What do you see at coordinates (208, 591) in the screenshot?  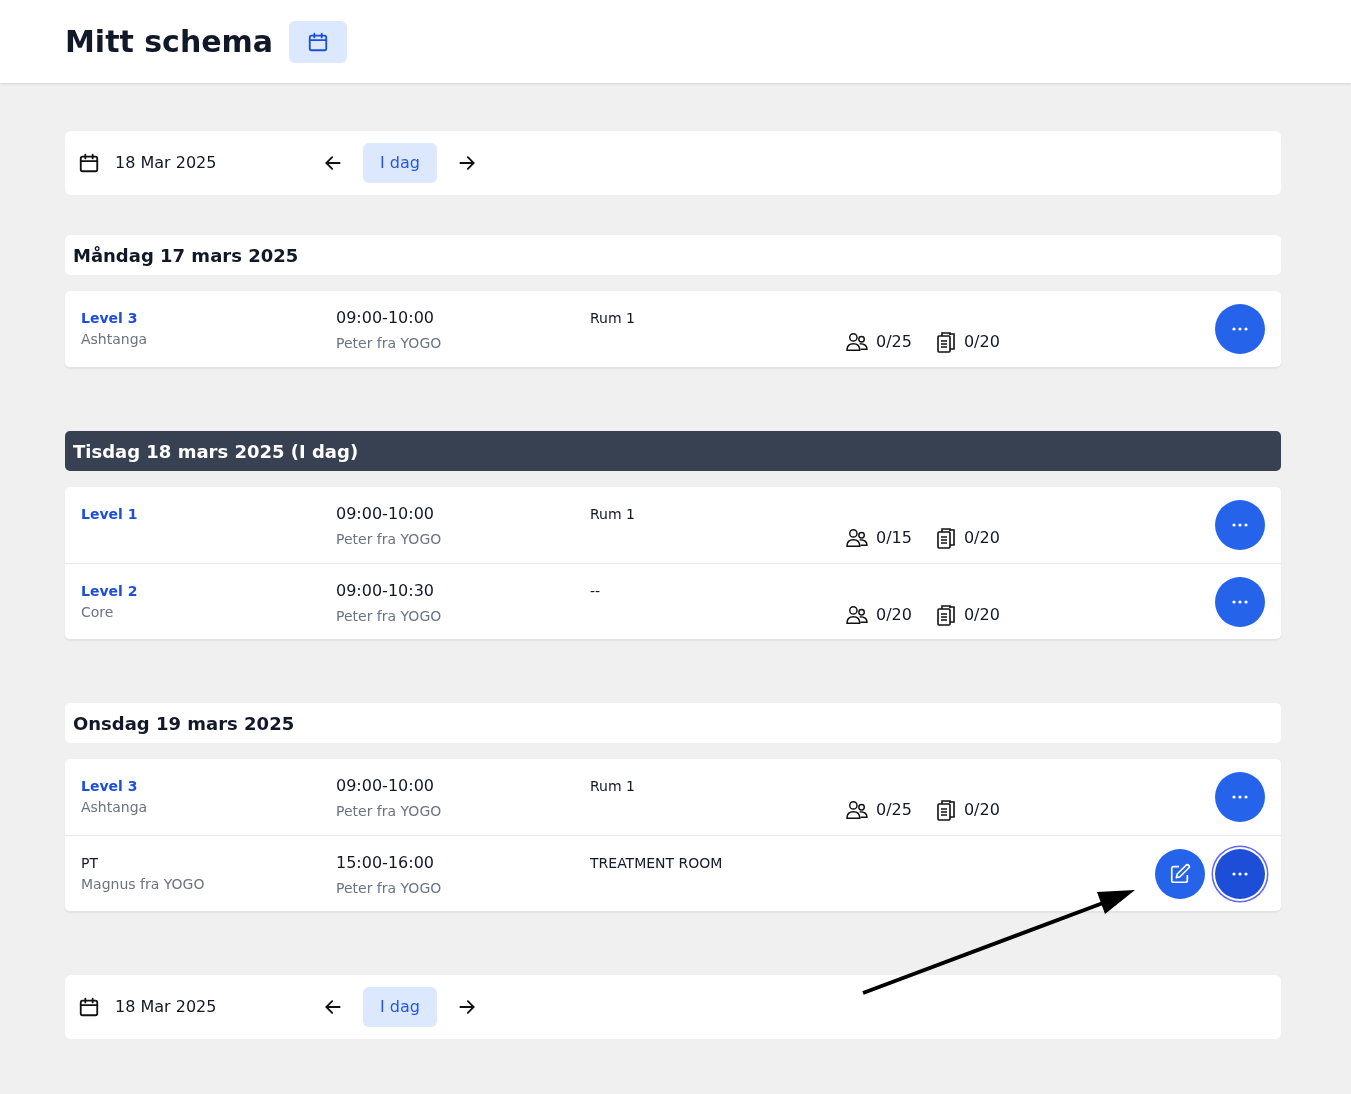 I see `class-title: Level 2` at bounding box center [208, 591].